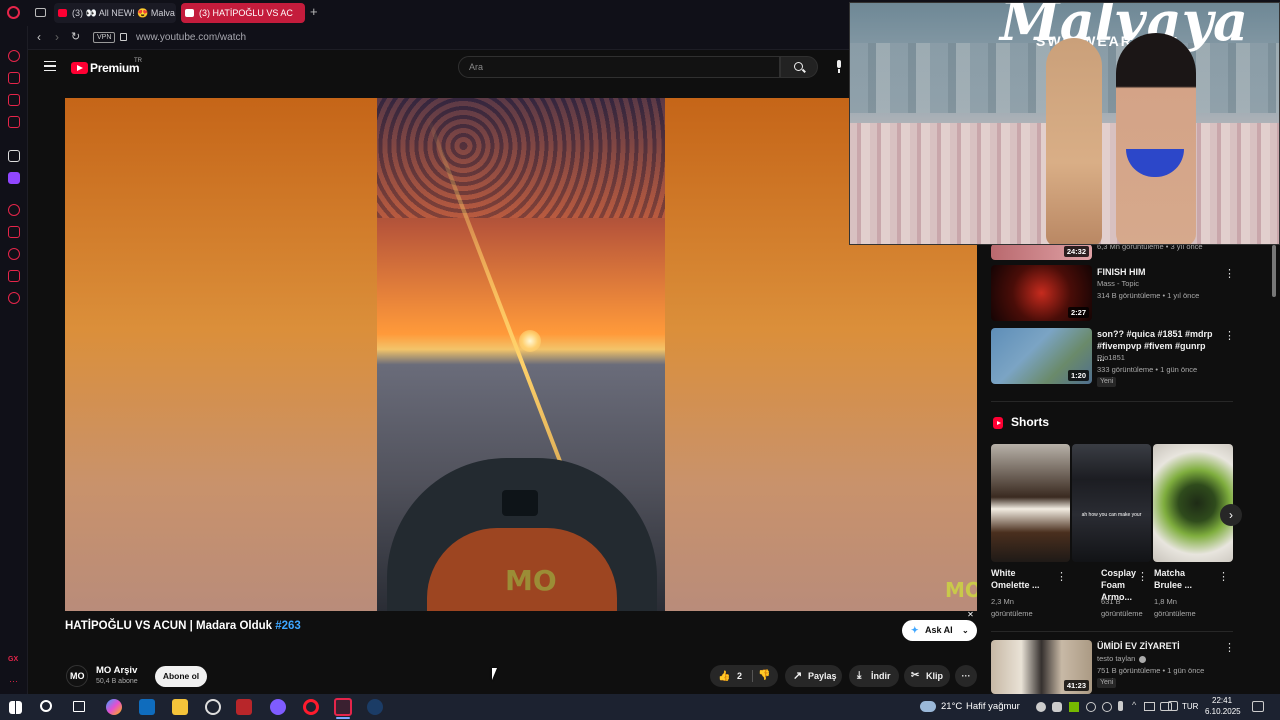  What do you see at coordinates (961, 590) in the screenshot?
I see `channel-watermark-icon: MO` at bounding box center [961, 590].